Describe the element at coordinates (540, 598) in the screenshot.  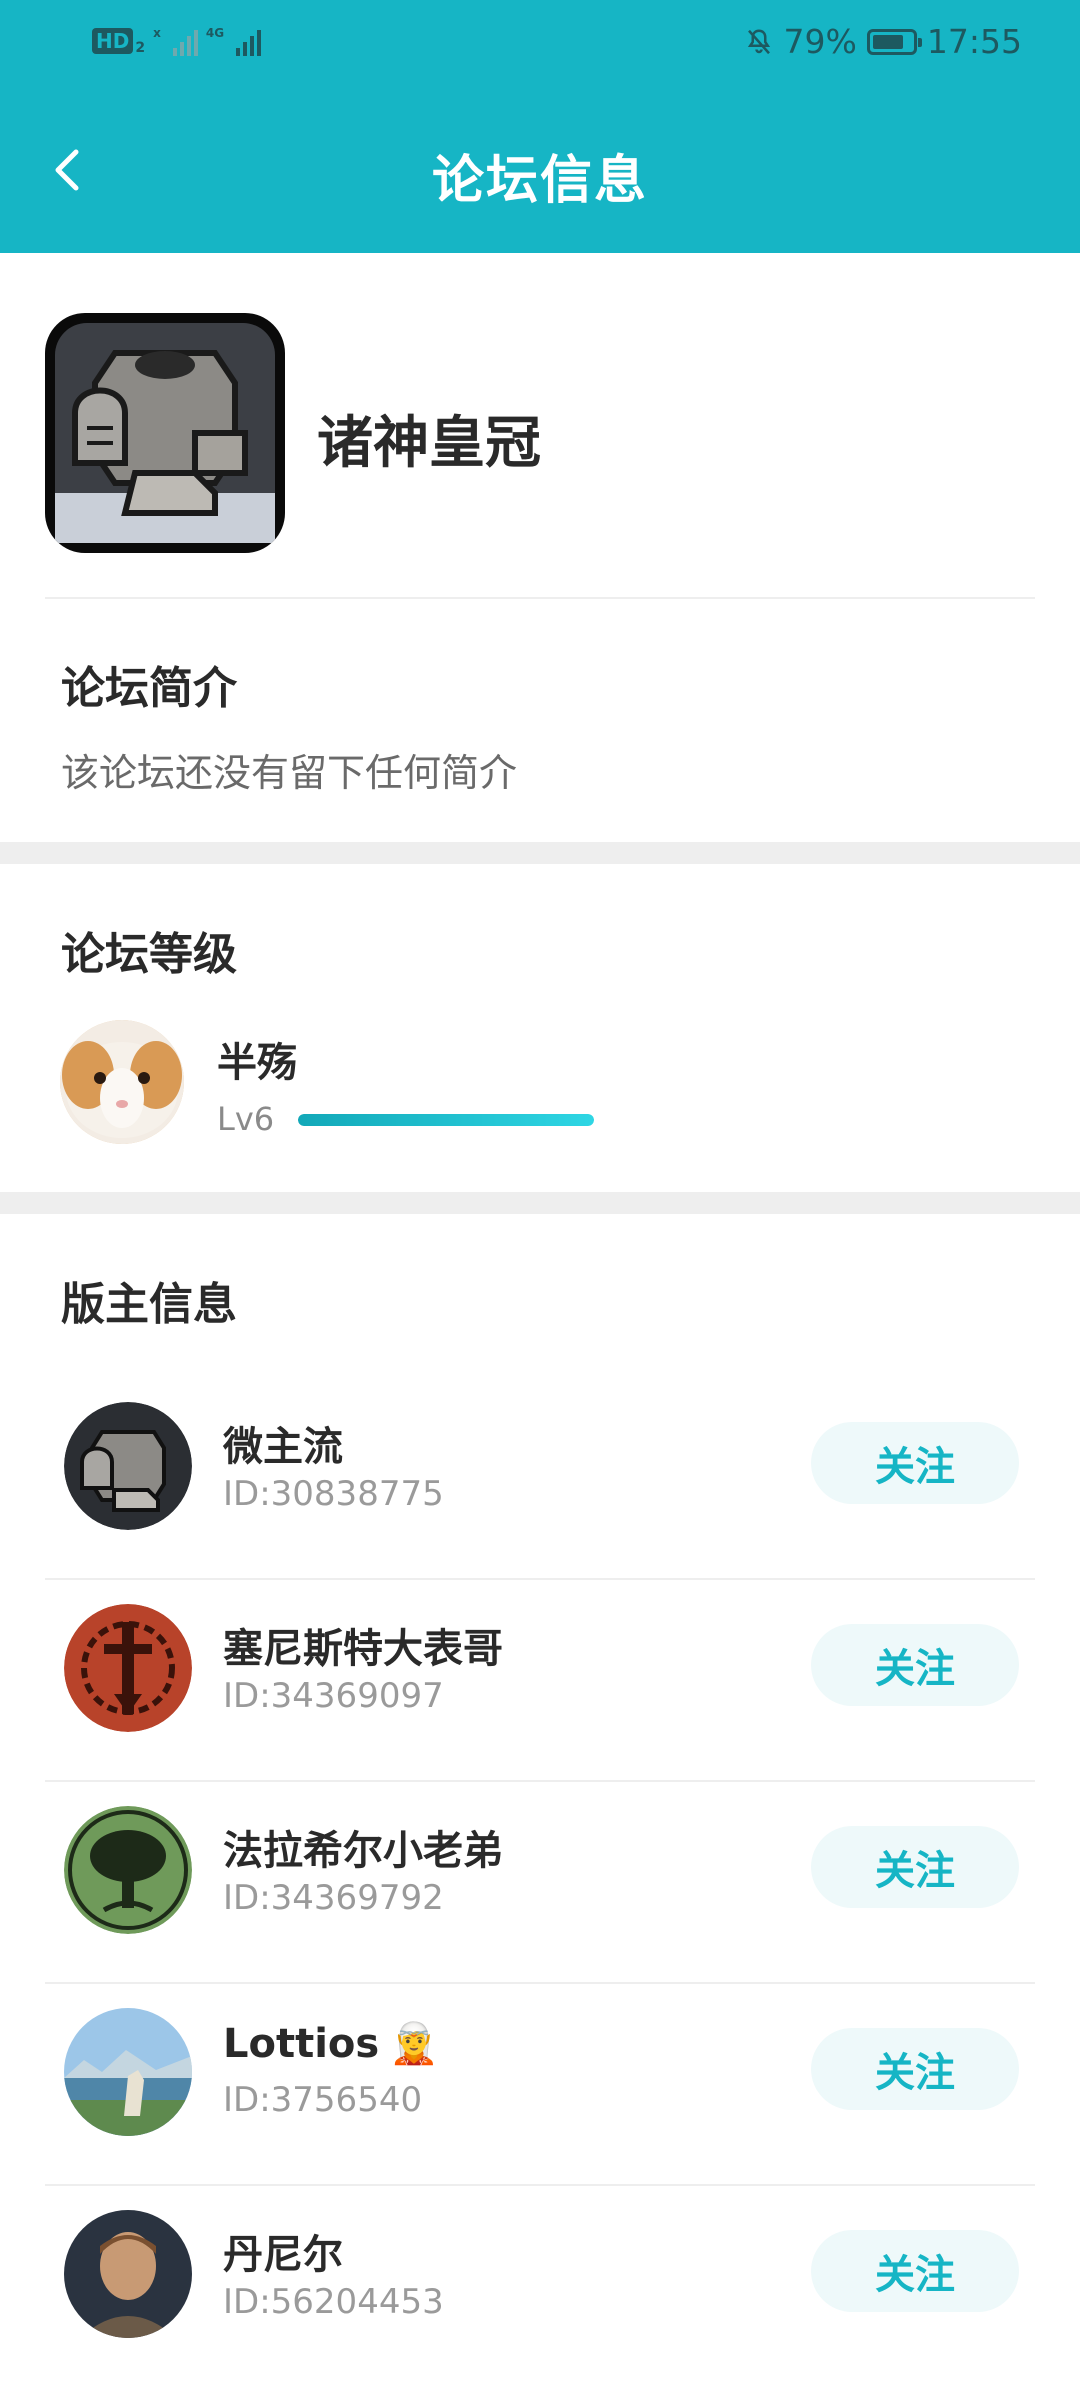
I see `divider` at that location.